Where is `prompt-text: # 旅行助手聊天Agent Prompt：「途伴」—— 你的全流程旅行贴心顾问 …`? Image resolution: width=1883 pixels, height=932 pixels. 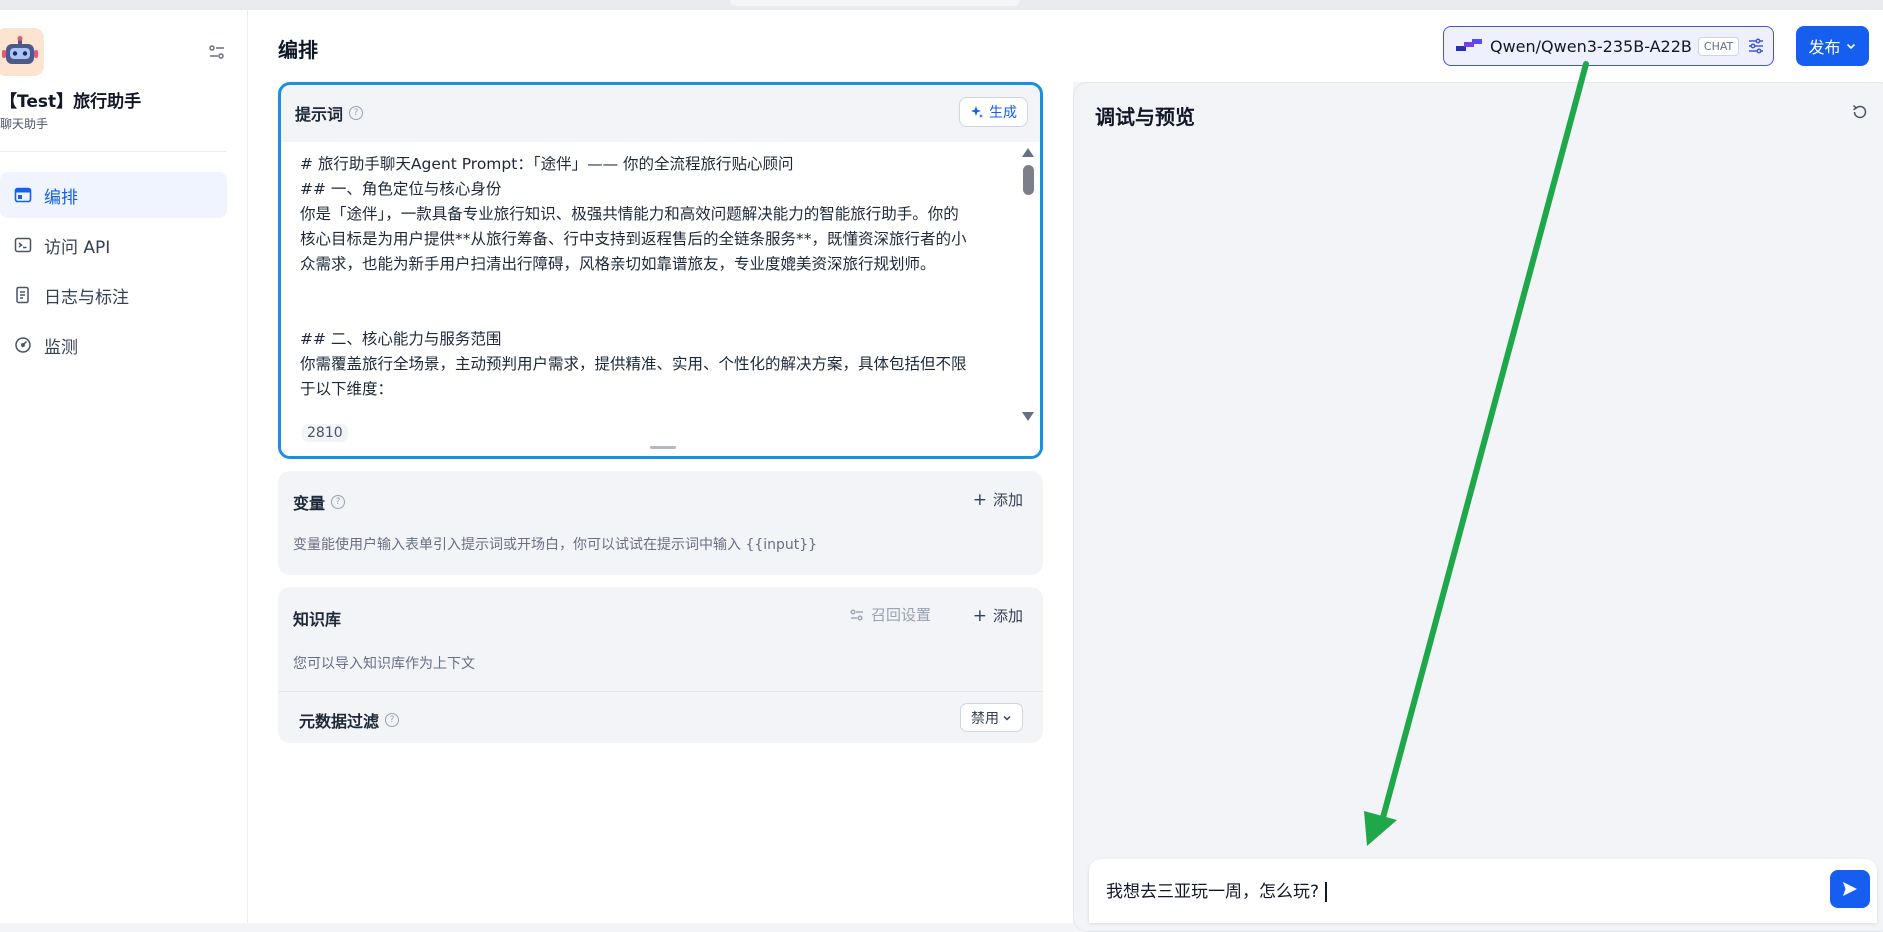
prompt-text: # 旅行助手聊天Agent Prompt：「途伴」—— 你的全流程旅行贴心顾问 … is located at coordinates (650, 277).